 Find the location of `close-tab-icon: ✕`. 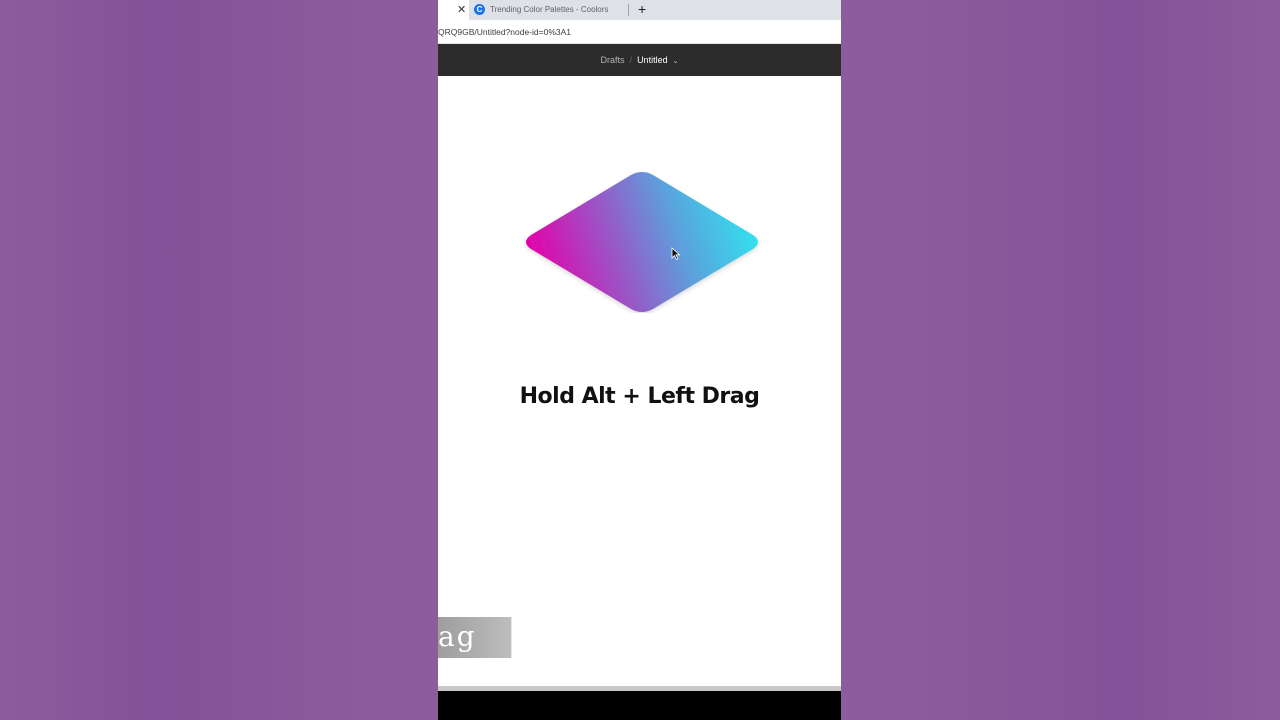

close-tab-icon: ✕ is located at coordinates (461, 10).